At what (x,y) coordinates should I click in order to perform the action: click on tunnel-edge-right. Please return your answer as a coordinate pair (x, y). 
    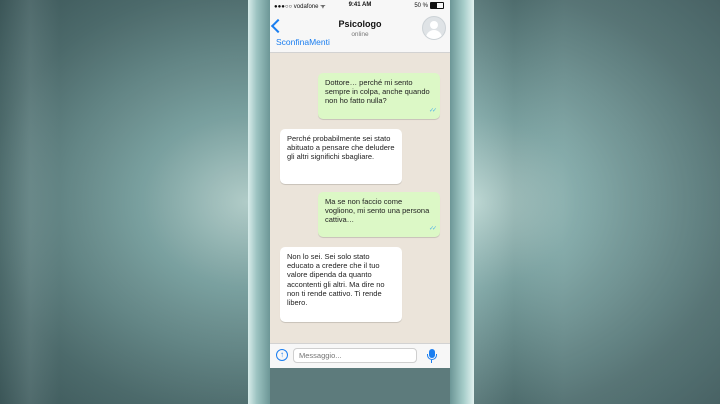
    Looking at the image, I should click on (462, 202).